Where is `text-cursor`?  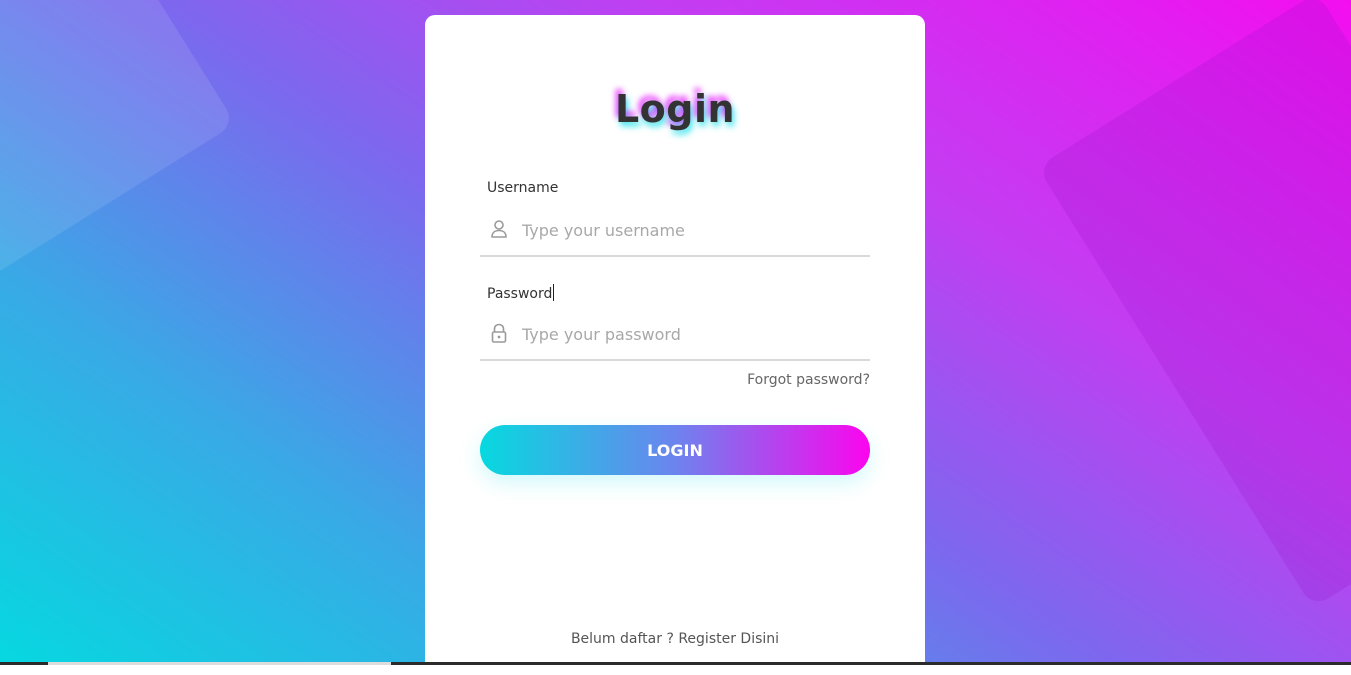
text-cursor is located at coordinates (554, 292).